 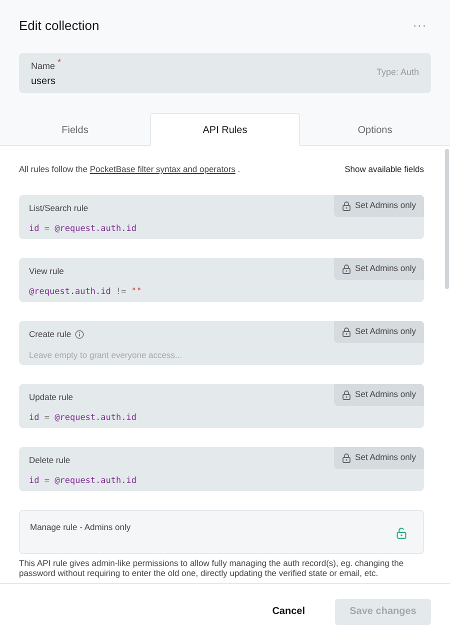 What do you see at coordinates (51, 397) in the screenshot?
I see `rule-label: Update rule` at bounding box center [51, 397].